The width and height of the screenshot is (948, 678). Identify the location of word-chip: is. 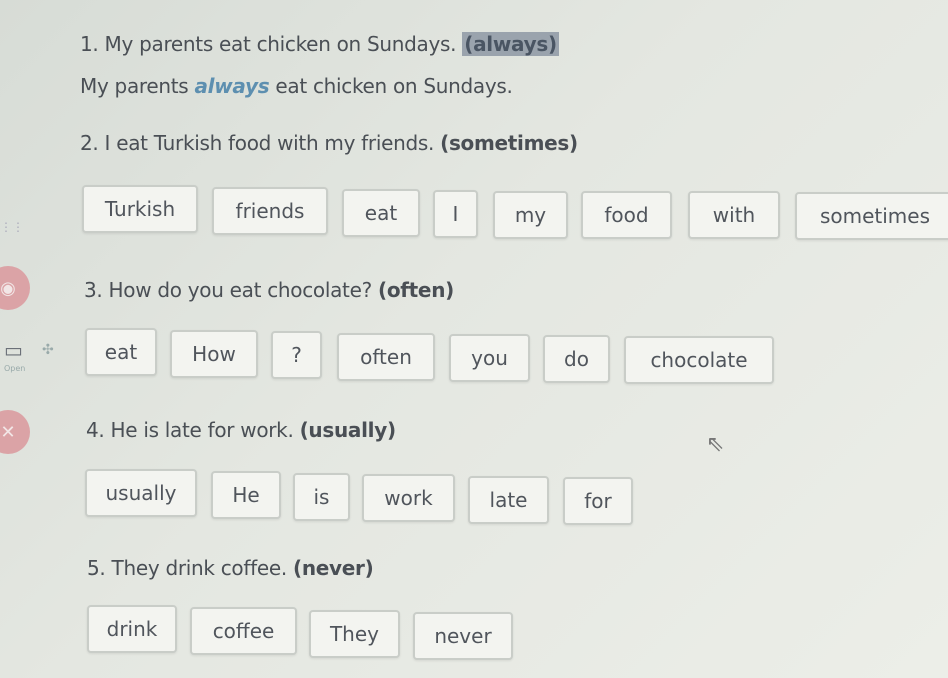
(321, 497).